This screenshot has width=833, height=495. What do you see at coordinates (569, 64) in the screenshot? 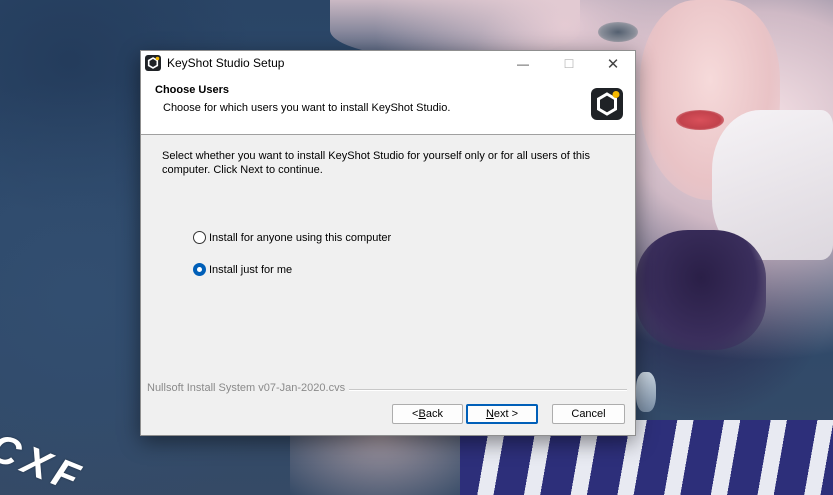
I see `maximize-button: ☐` at bounding box center [569, 64].